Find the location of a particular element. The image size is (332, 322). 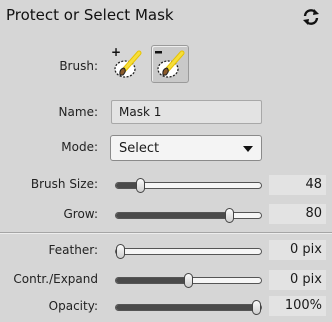

slider-thumb-grow is located at coordinates (229, 215).